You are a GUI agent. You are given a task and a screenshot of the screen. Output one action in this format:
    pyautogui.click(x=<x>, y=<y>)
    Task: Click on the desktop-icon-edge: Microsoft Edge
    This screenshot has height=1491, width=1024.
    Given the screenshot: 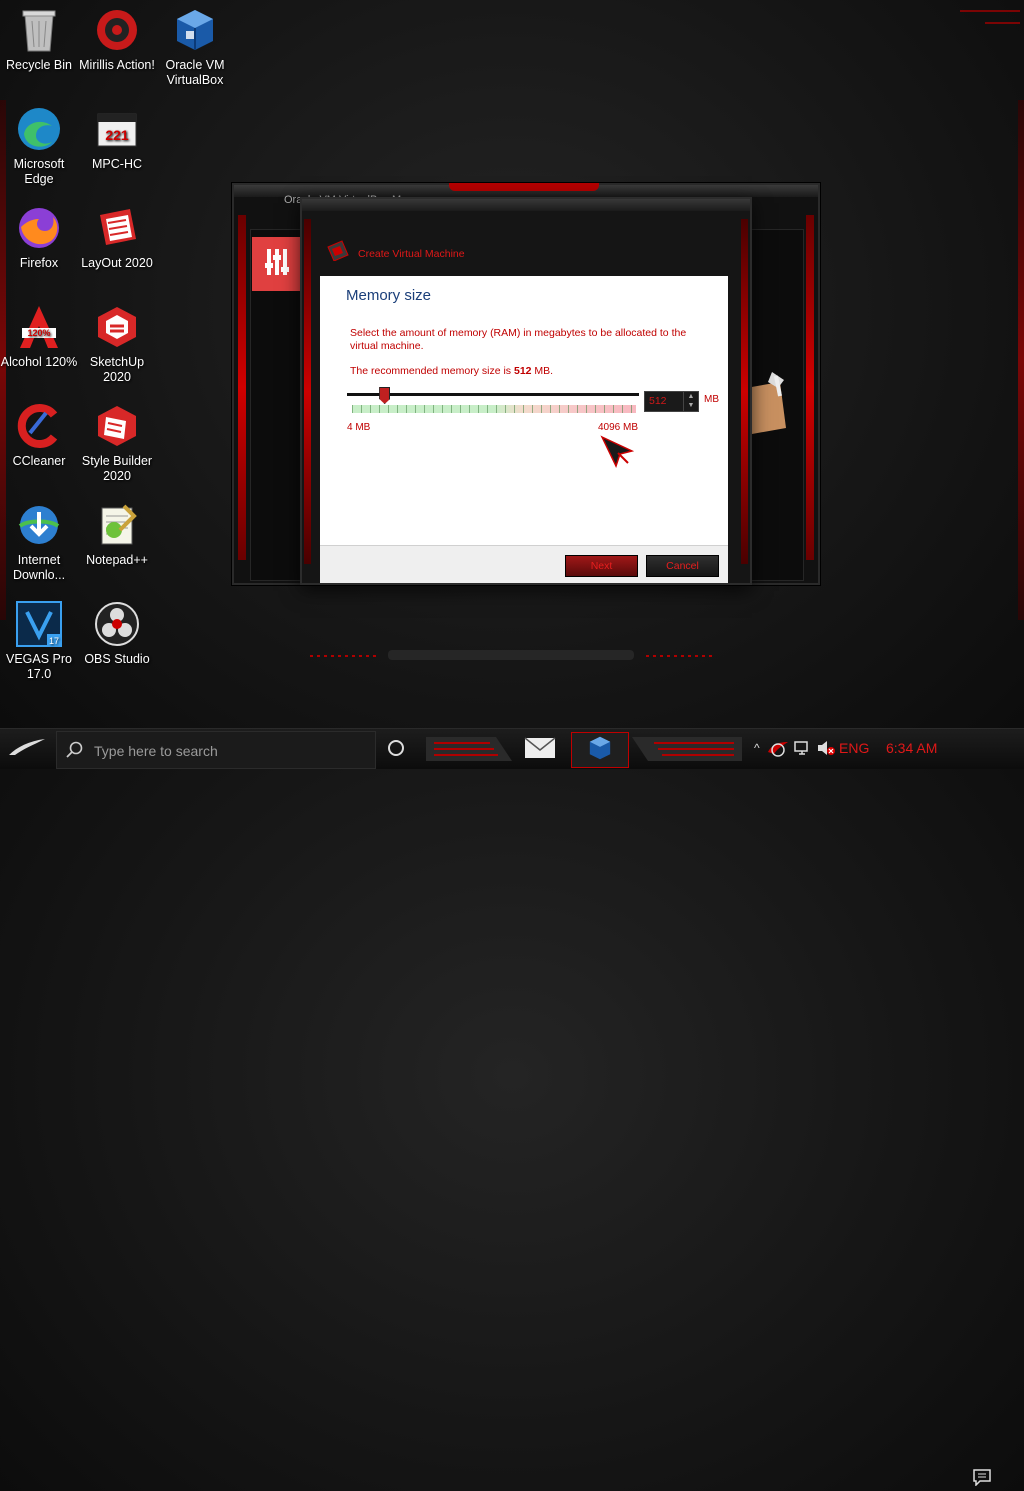 What is the action you would take?
    pyautogui.click(x=39, y=146)
    